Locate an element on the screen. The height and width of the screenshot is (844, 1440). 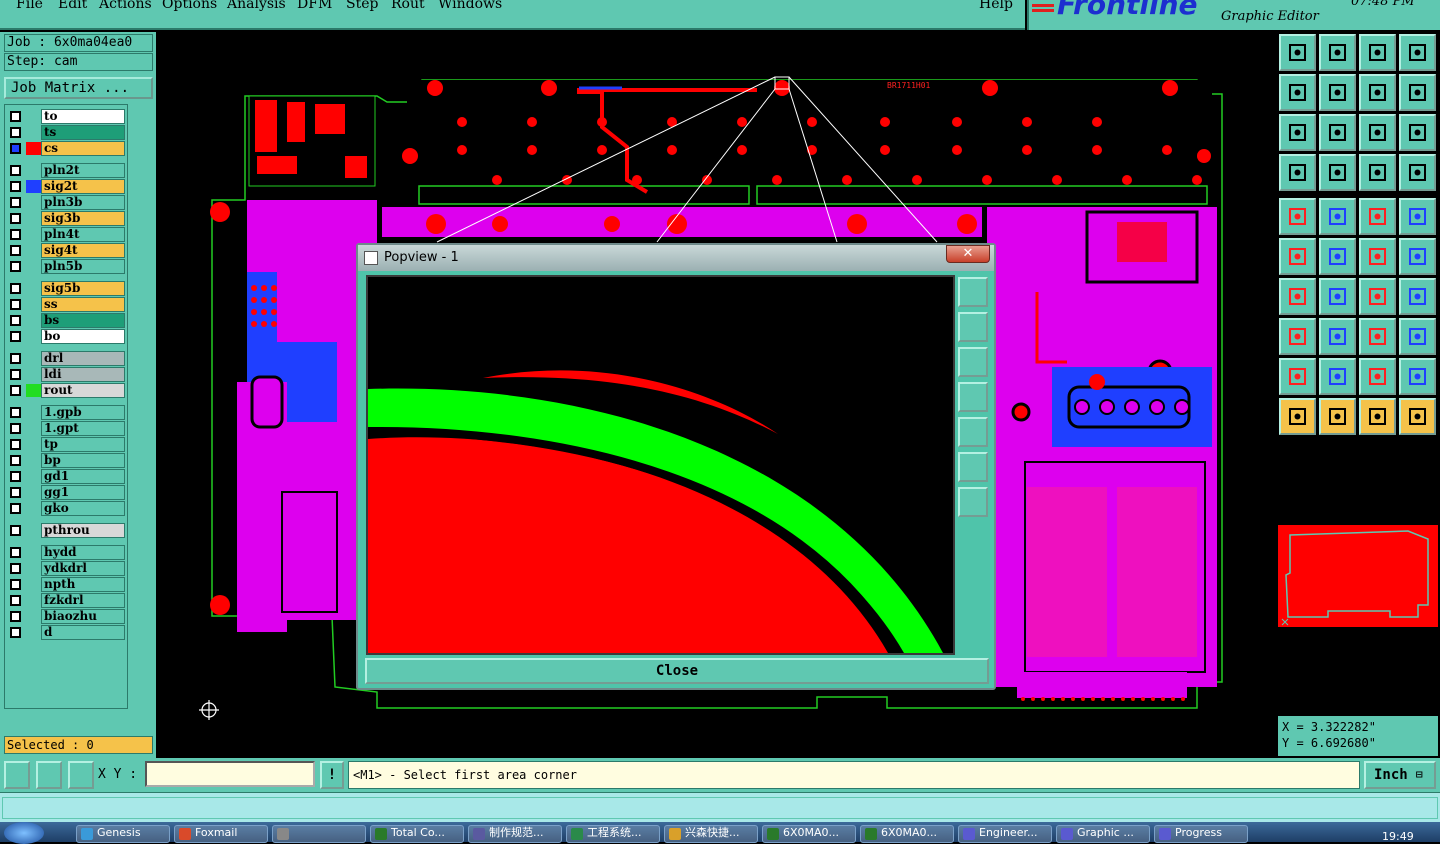
layer-row-gd1: gd1 is located at coordinates (67, 476).